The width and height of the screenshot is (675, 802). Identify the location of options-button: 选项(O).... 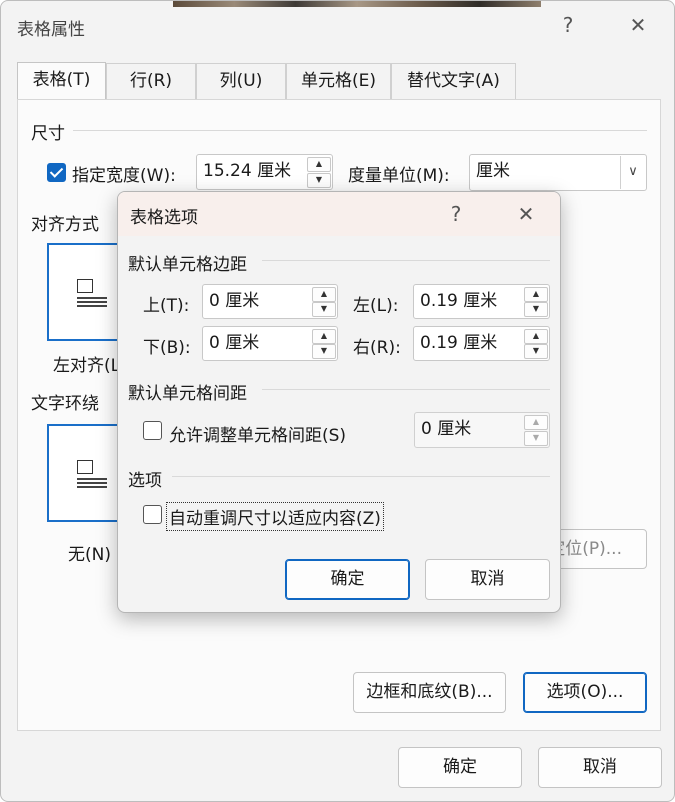
(585, 692).